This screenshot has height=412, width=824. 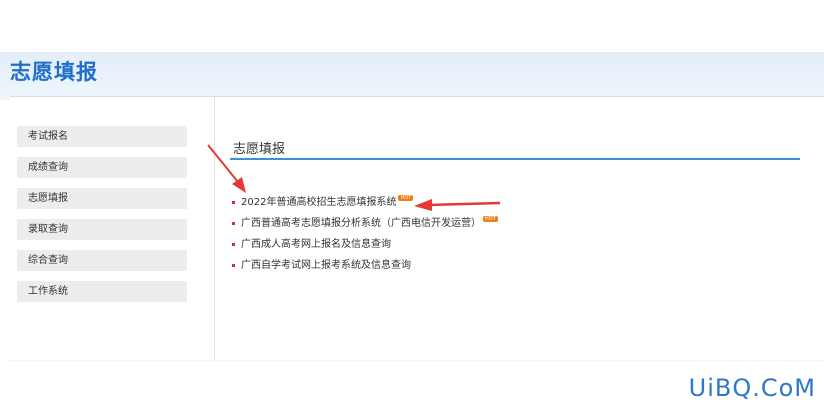 What do you see at coordinates (102, 291) in the screenshot?
I see `sidebar-item-work-system: 工作系统` at bounding box center [102, 291].